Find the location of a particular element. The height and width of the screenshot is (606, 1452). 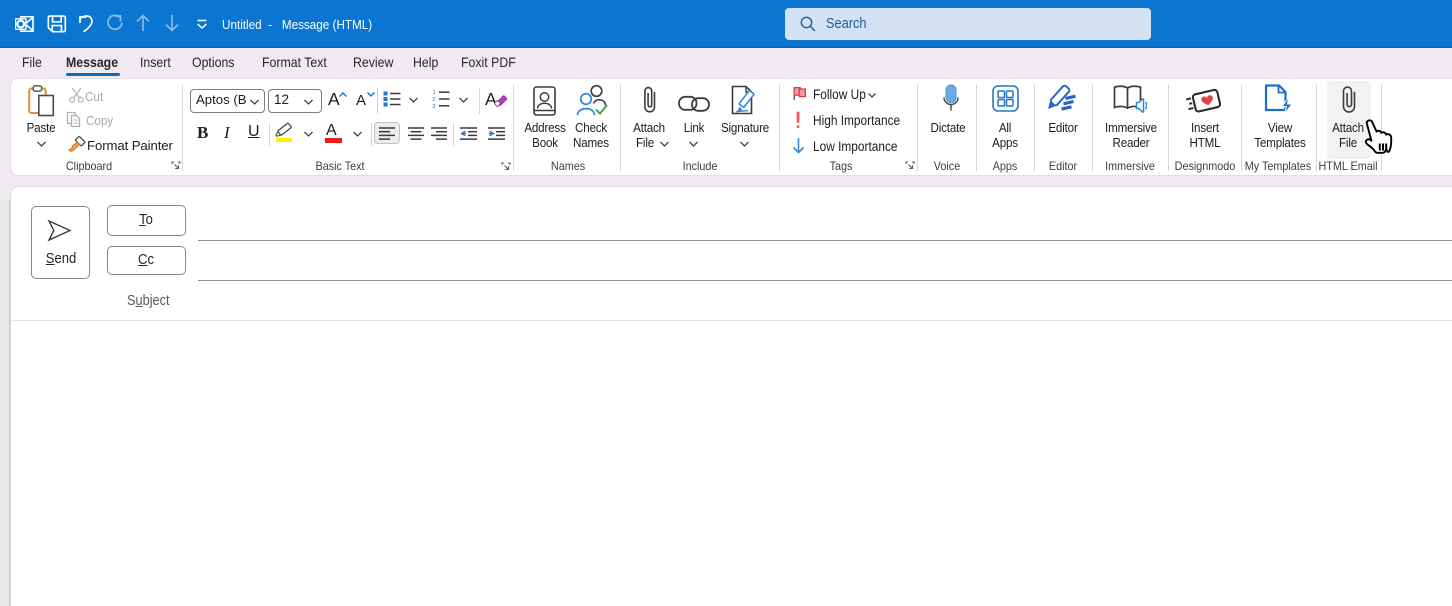

svg-text: 1 is located at coordinates (434, 93).